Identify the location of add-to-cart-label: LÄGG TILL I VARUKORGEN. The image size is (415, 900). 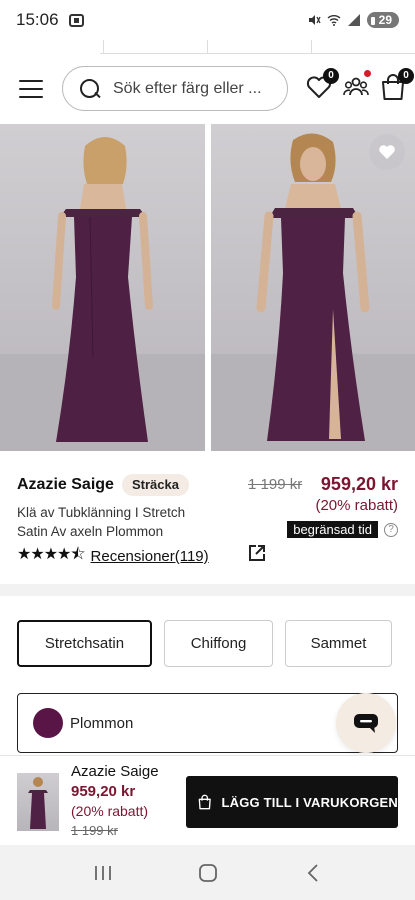
(309, 802).